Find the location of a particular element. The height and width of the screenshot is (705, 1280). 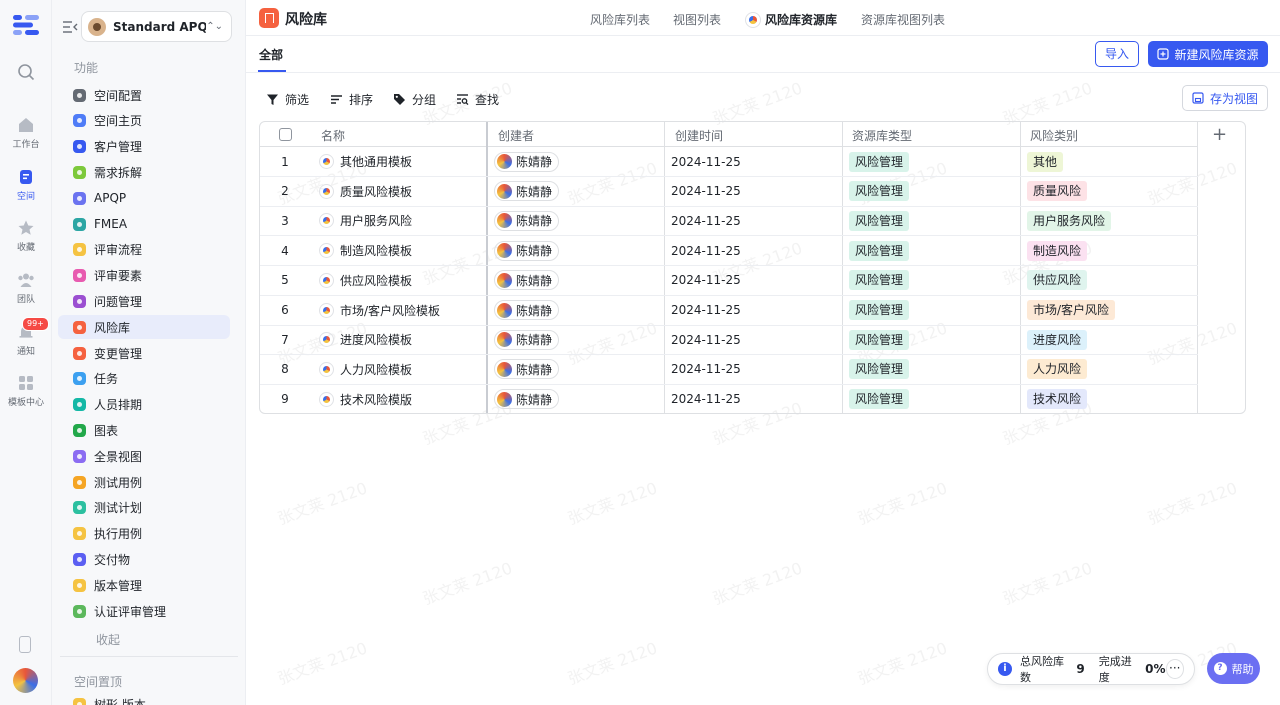

user-avatar is located at coordinates (25, 680).